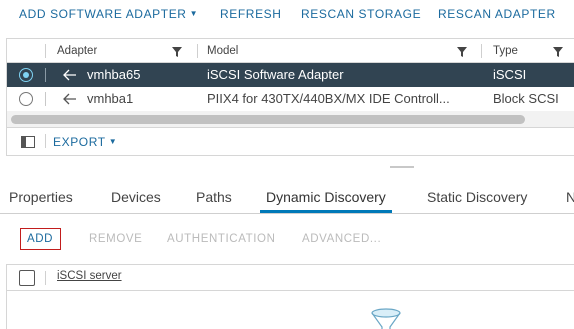 This screenshot has height=329, width=574. What do you see at coordinates (214, 196) in the screenshot?
I see `tab-paths: Paths` at bounding box center [214, 196].